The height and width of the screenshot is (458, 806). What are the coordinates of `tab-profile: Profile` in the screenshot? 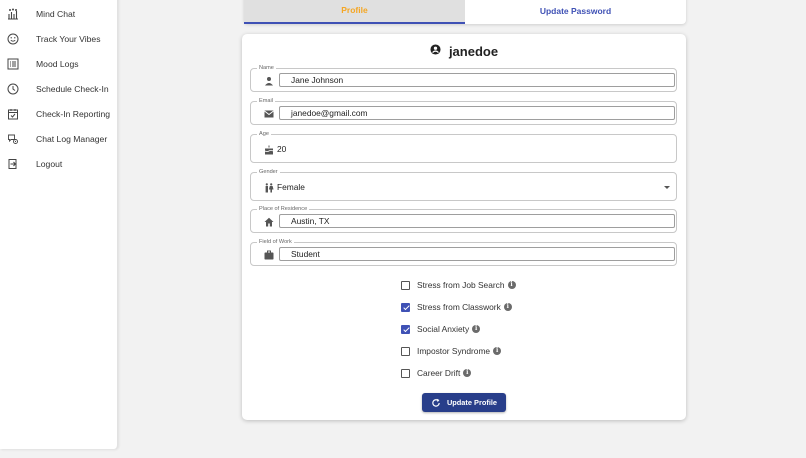 It's located at (354, 12).